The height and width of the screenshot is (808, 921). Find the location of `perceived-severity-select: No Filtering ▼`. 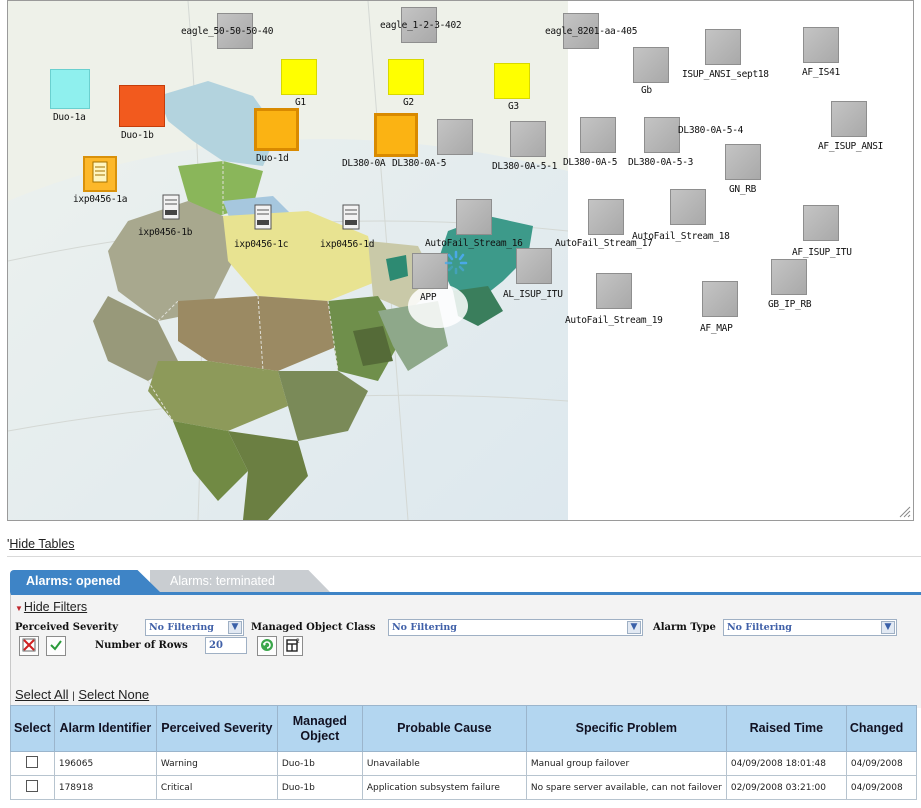

perceived-severity-select: No Filtering ▼ is located at coordinates (194, 627).